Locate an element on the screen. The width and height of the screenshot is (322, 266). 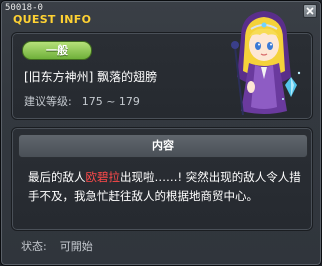
status-value: 可開始 is located at coordinates (76, 246).